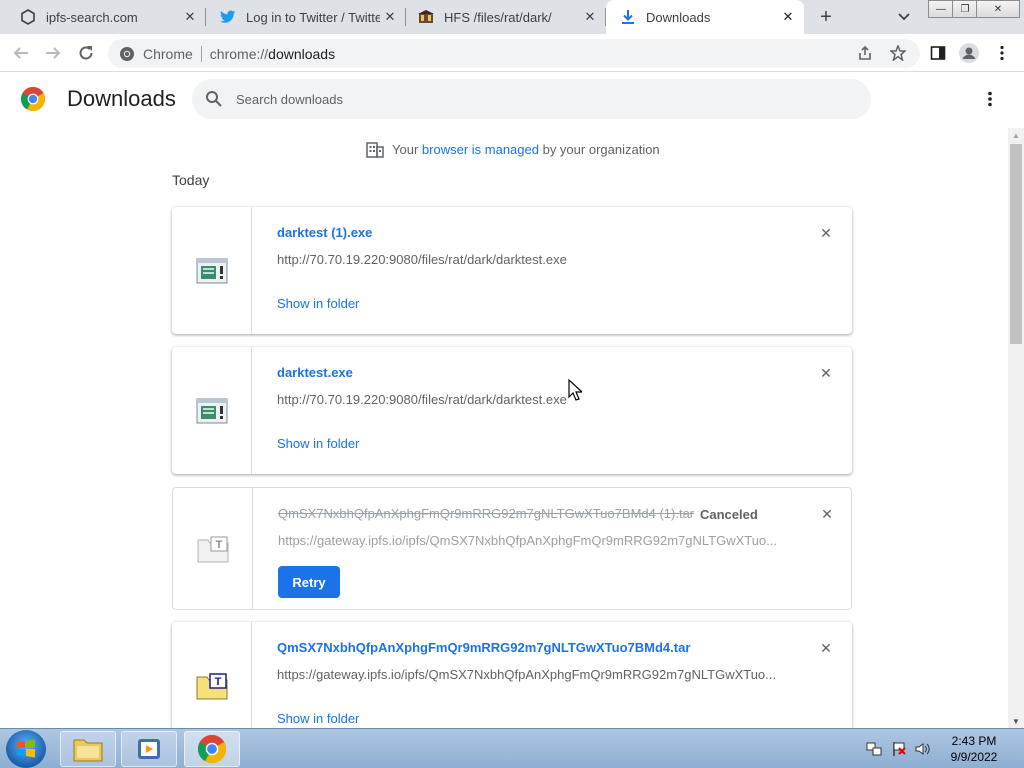 The image size is (1024, 768). I want to click on media-player-icon, so click(149, 749).